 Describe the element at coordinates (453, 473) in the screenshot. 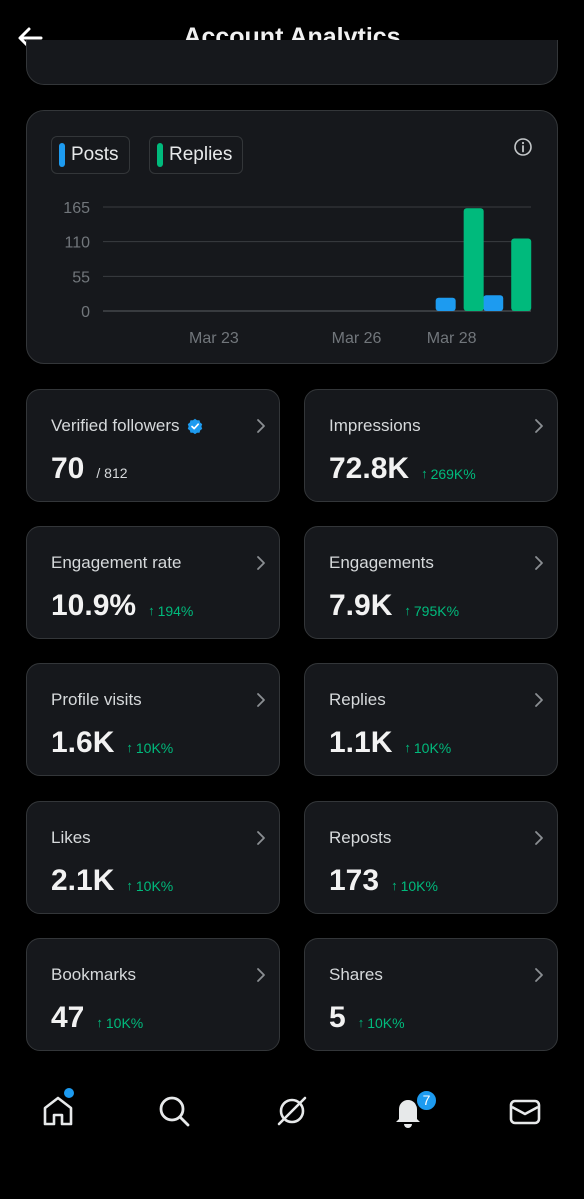

I see `metric-delta-text: 269K%` at that location.